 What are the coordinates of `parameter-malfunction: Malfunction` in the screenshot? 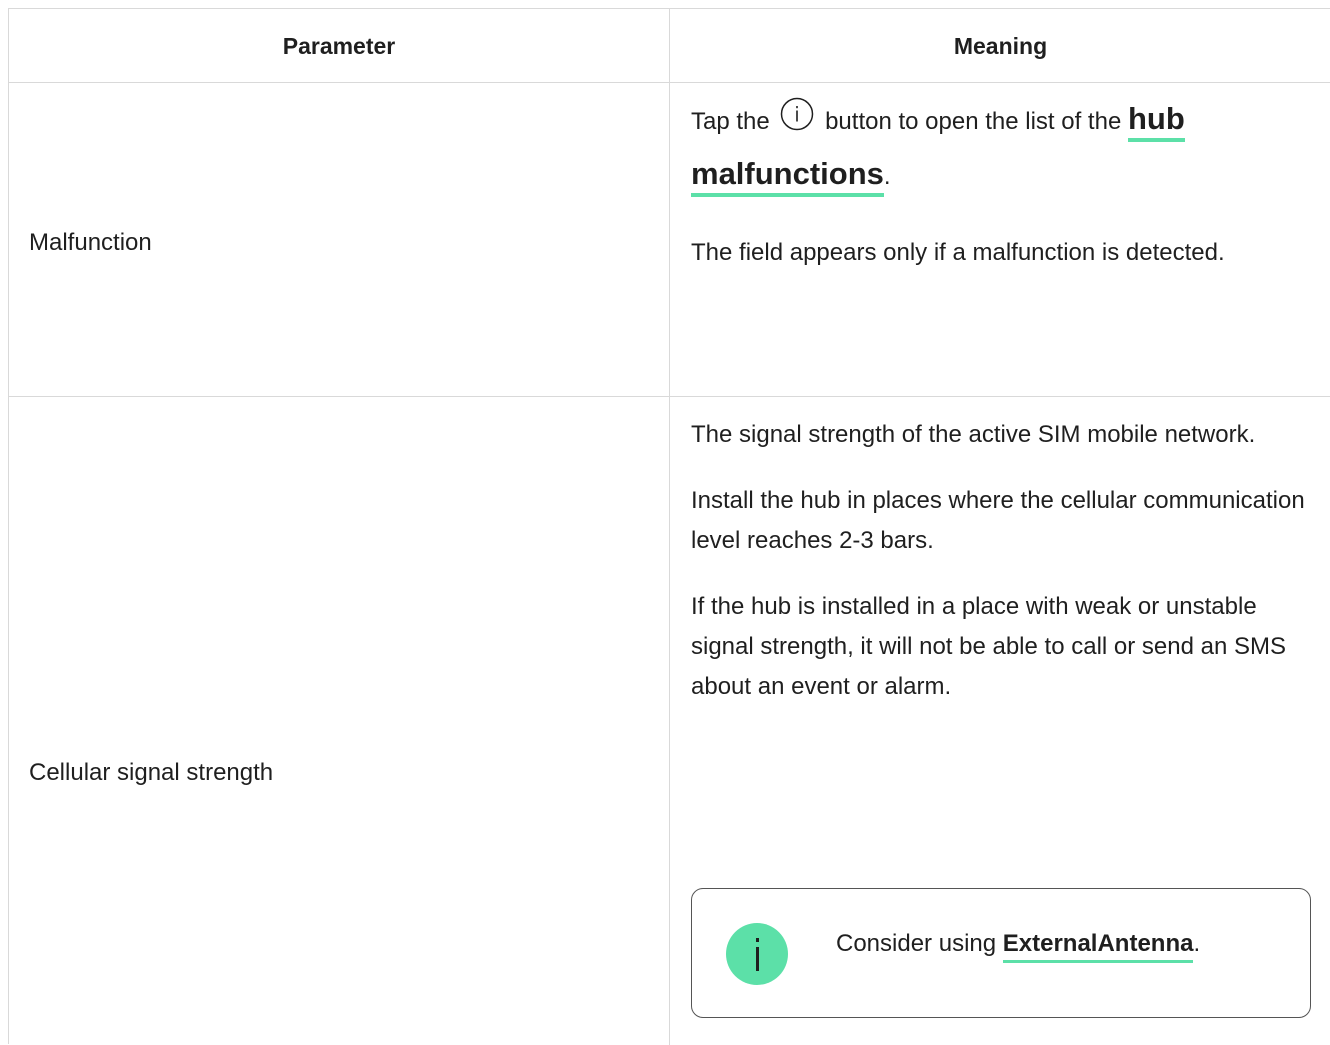 It's located at (90, 242).